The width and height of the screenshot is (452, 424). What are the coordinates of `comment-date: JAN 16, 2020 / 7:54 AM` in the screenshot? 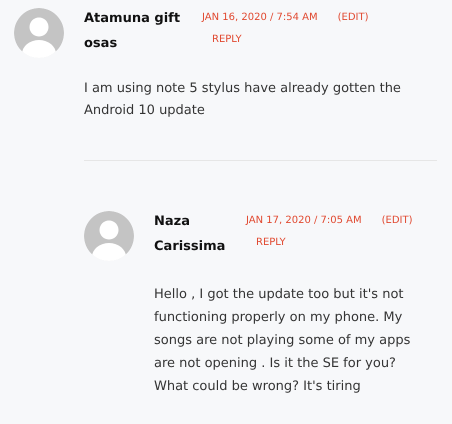 It's located at (260, 18).